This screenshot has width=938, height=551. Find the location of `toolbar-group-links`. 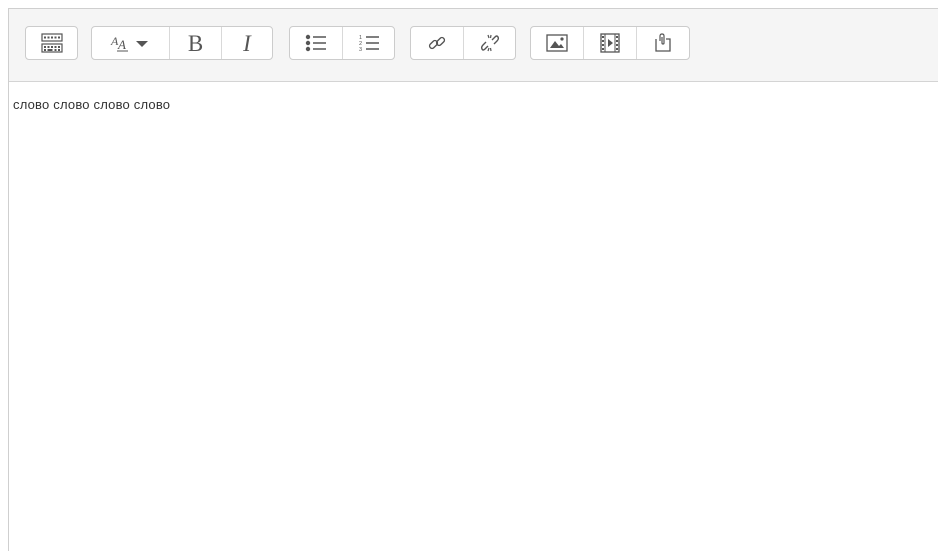

toolbar-group-links is located at coordinates (463, 43).